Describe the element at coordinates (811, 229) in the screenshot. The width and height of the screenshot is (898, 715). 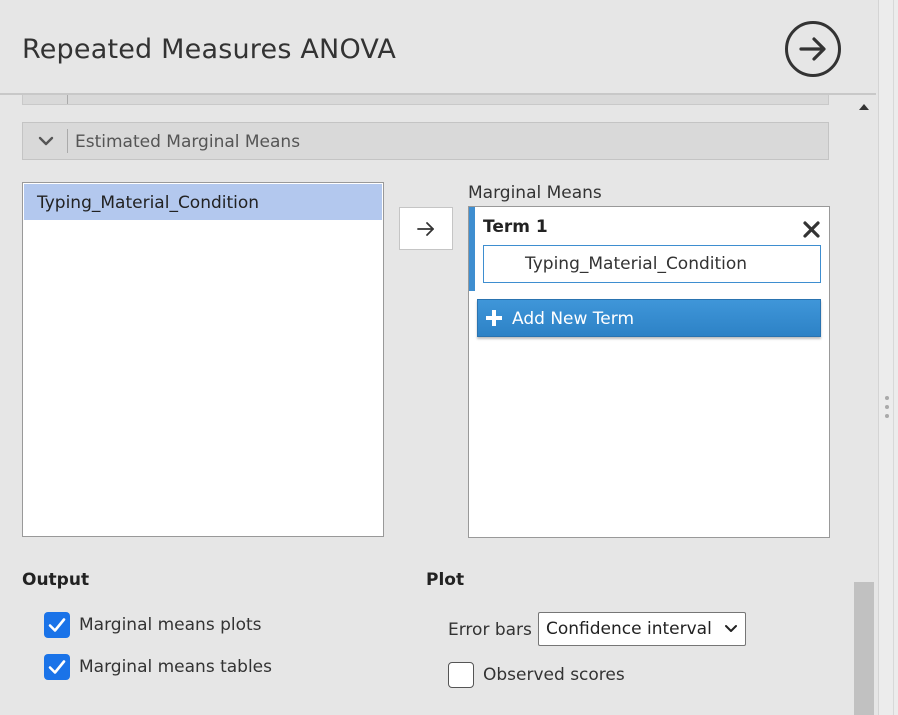
I see `close-icon` at that location.